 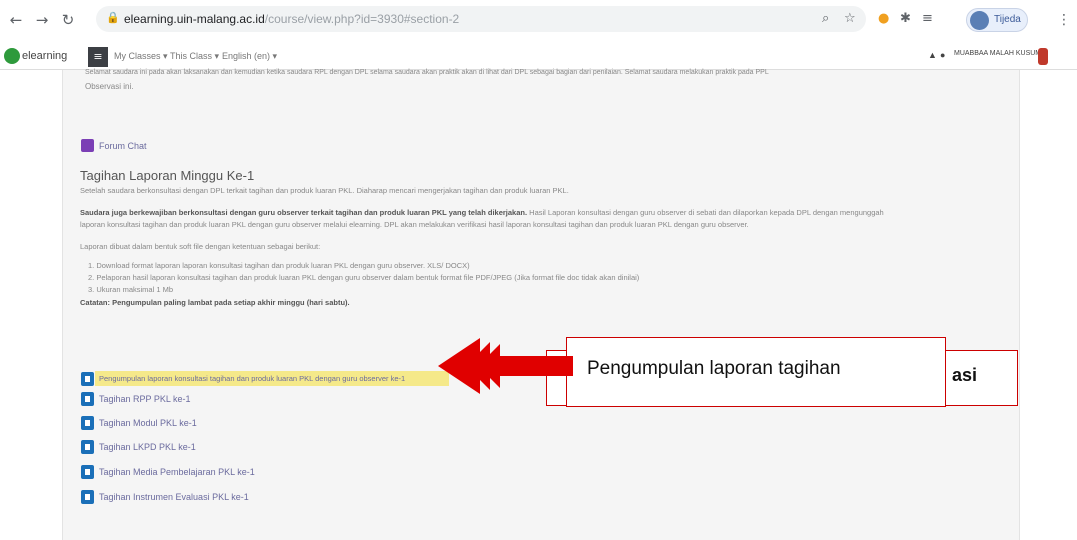 What do you see at coordinates (1000, 53) in the screenshot?
I see `user-name: MUABBAA MALAH KUSUMA` at bounding box center [1000, 53].